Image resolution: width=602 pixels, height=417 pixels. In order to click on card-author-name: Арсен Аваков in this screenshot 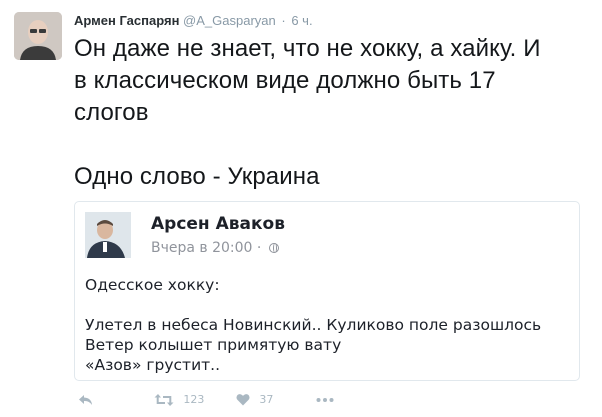, I will do `click(218, 224)`.